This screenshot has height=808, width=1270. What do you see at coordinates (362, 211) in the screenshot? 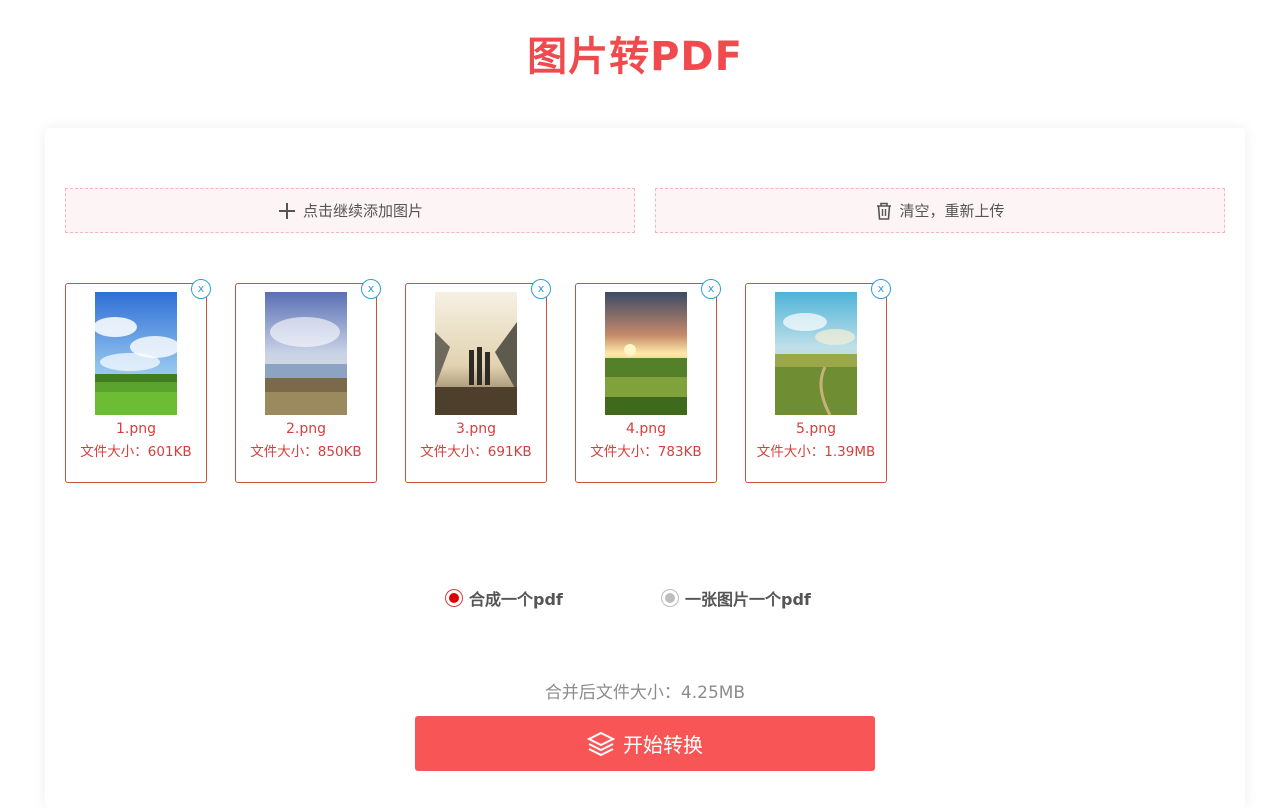
I see `add-images-label: 点击继续添加图片` at bounding box center [362, 211].